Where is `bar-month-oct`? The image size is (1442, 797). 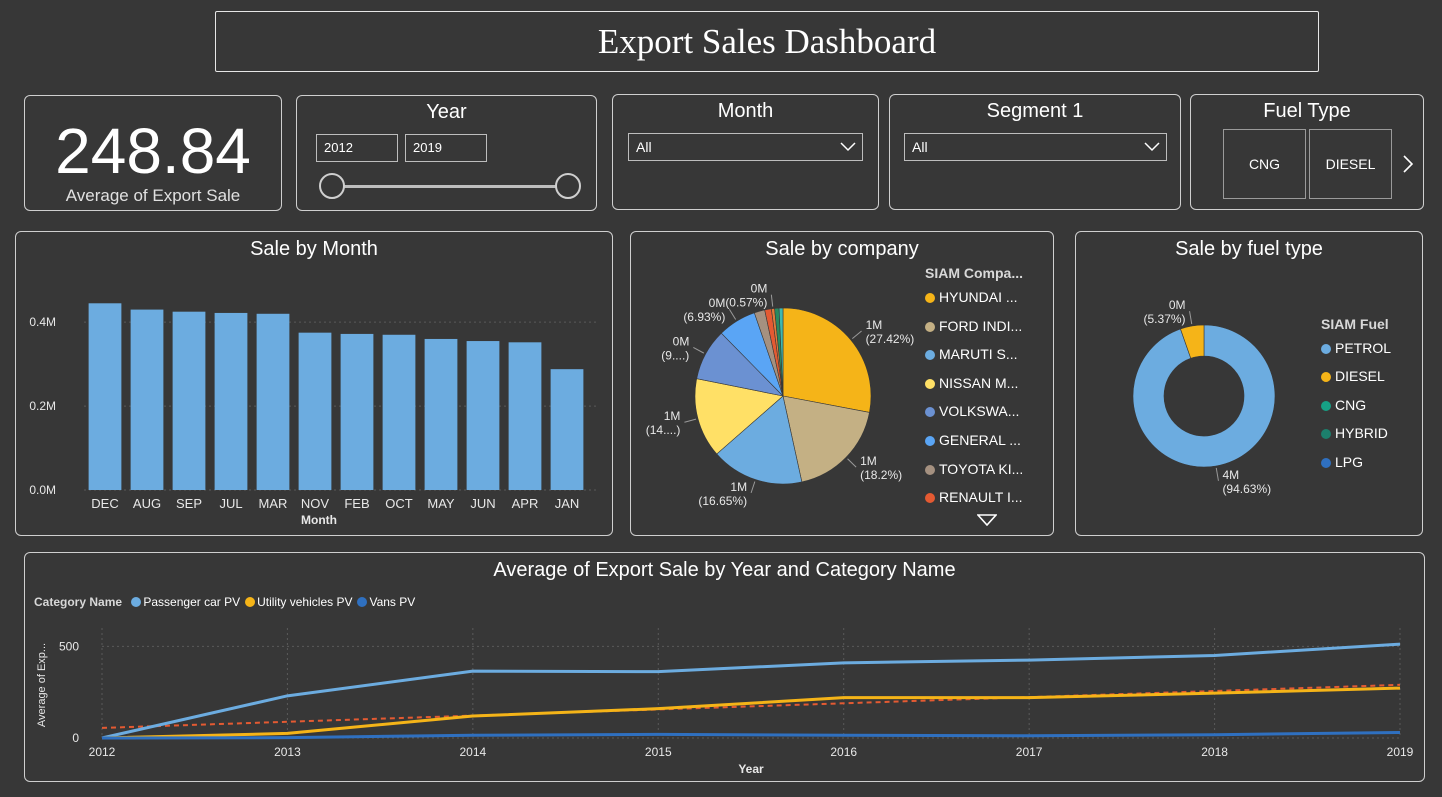
bar-month-oct is located at coordinates (399, 412).